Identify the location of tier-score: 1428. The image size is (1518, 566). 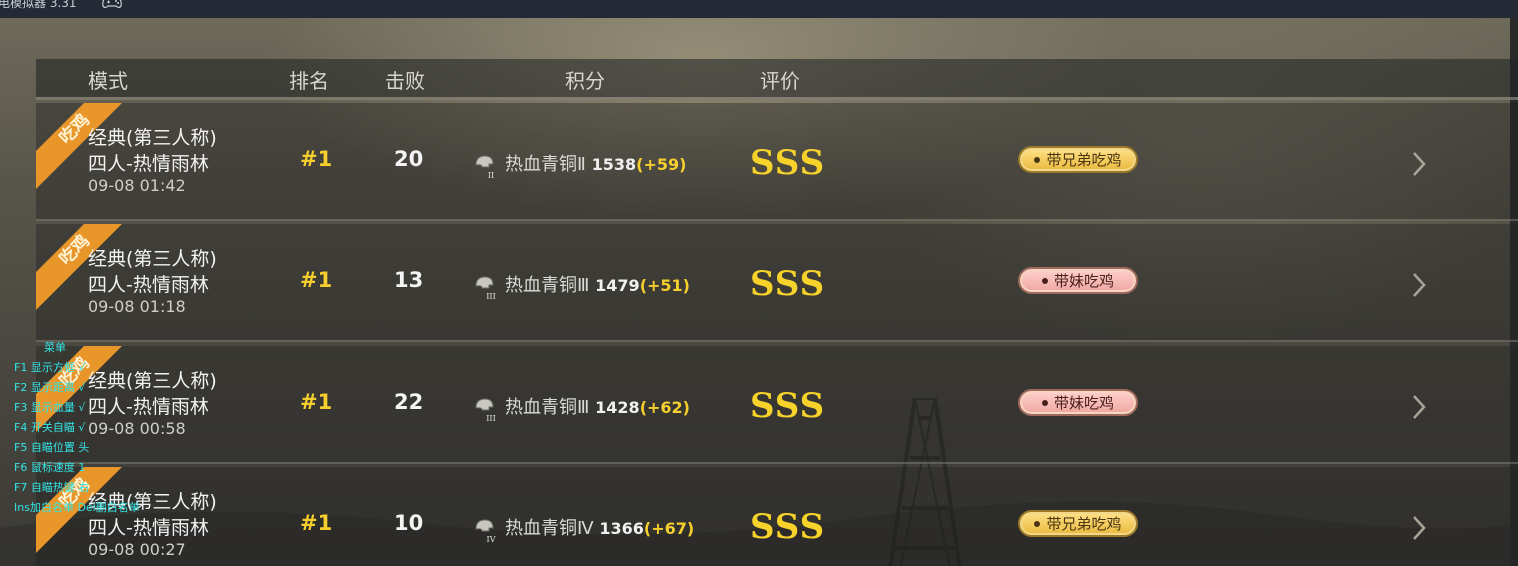
(617, 407).